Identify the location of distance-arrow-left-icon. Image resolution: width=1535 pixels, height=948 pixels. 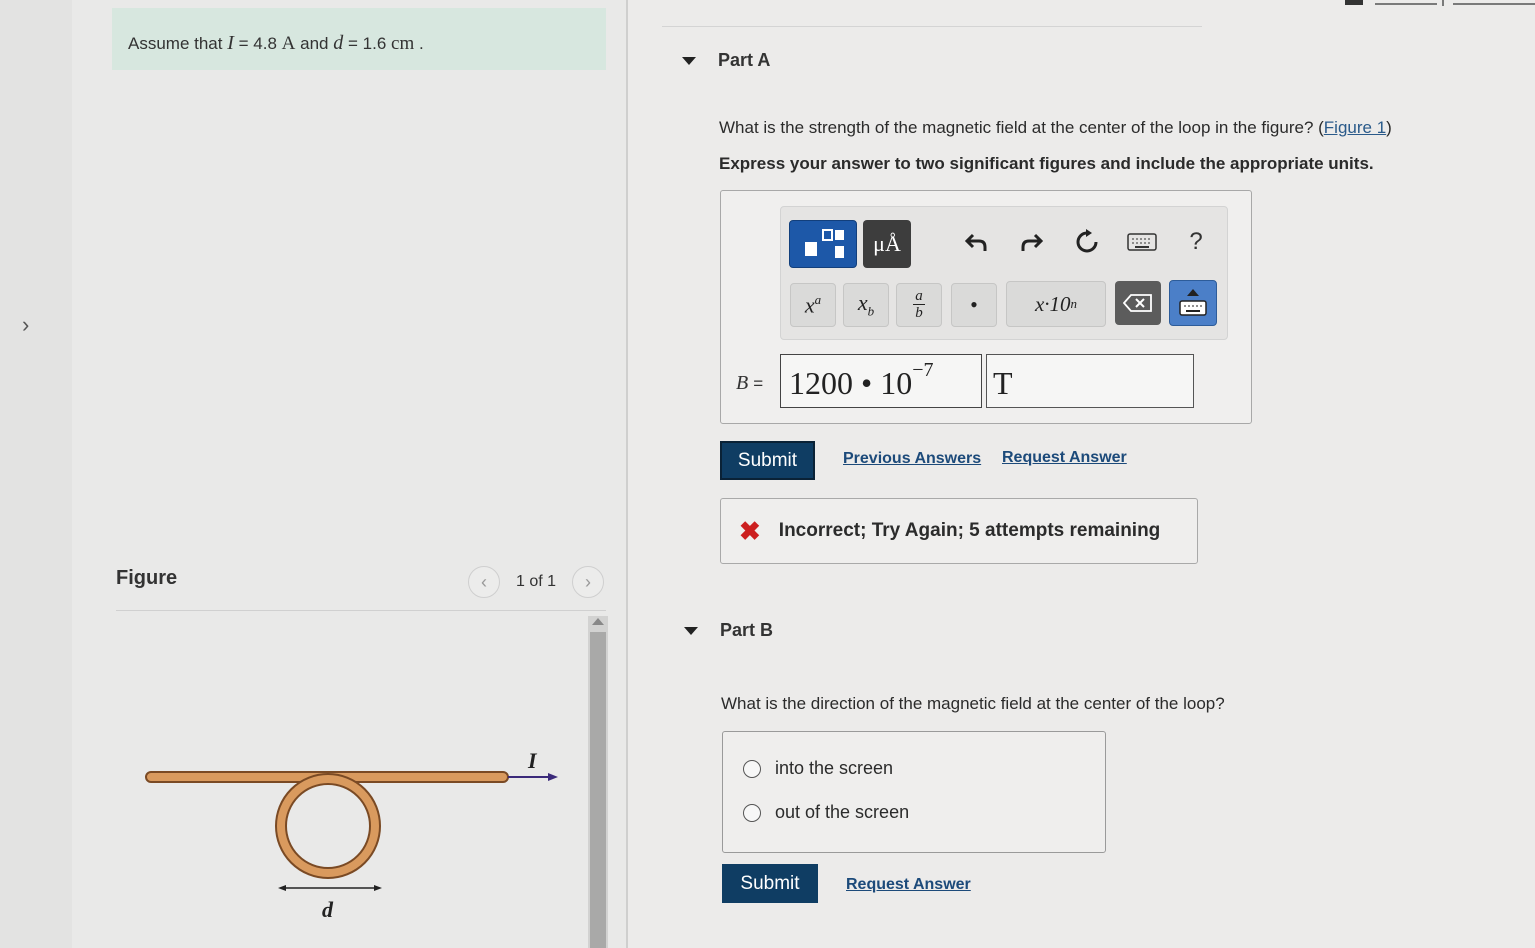
(282, 888).